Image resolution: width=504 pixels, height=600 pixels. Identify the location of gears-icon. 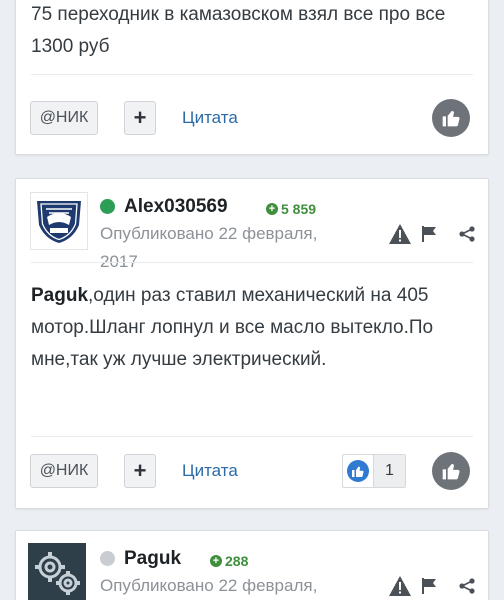
(57, 571).